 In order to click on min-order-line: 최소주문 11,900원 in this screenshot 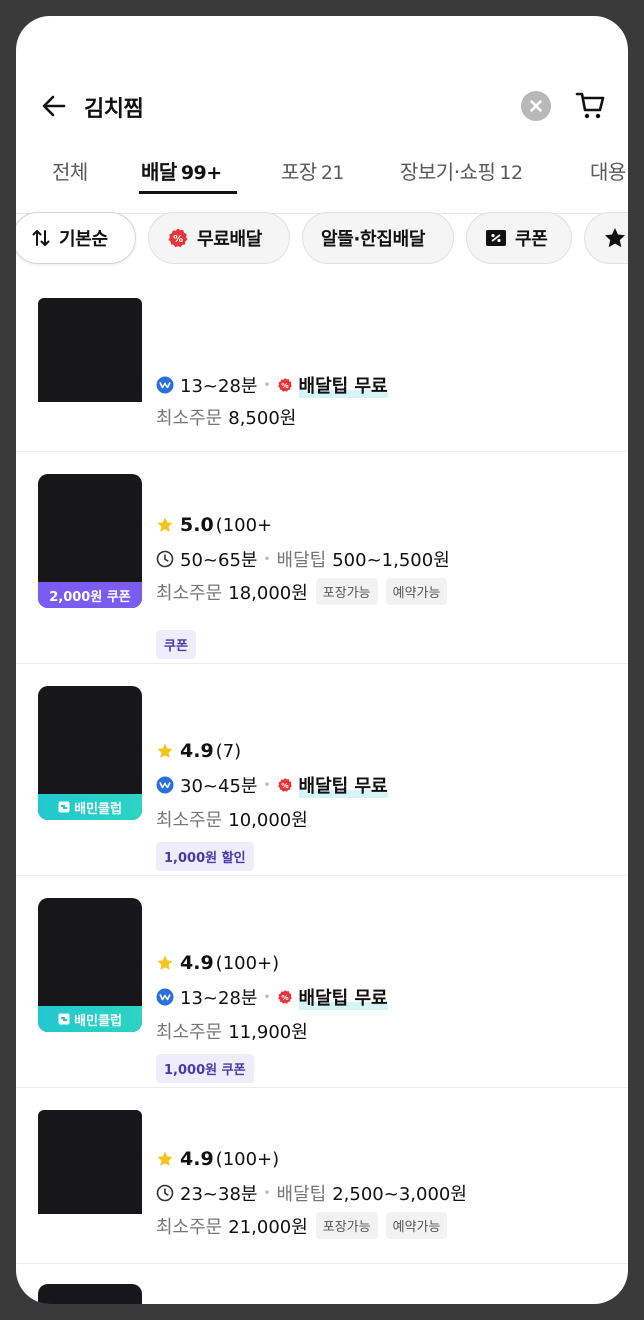, I will do `click(232, 1031)`.